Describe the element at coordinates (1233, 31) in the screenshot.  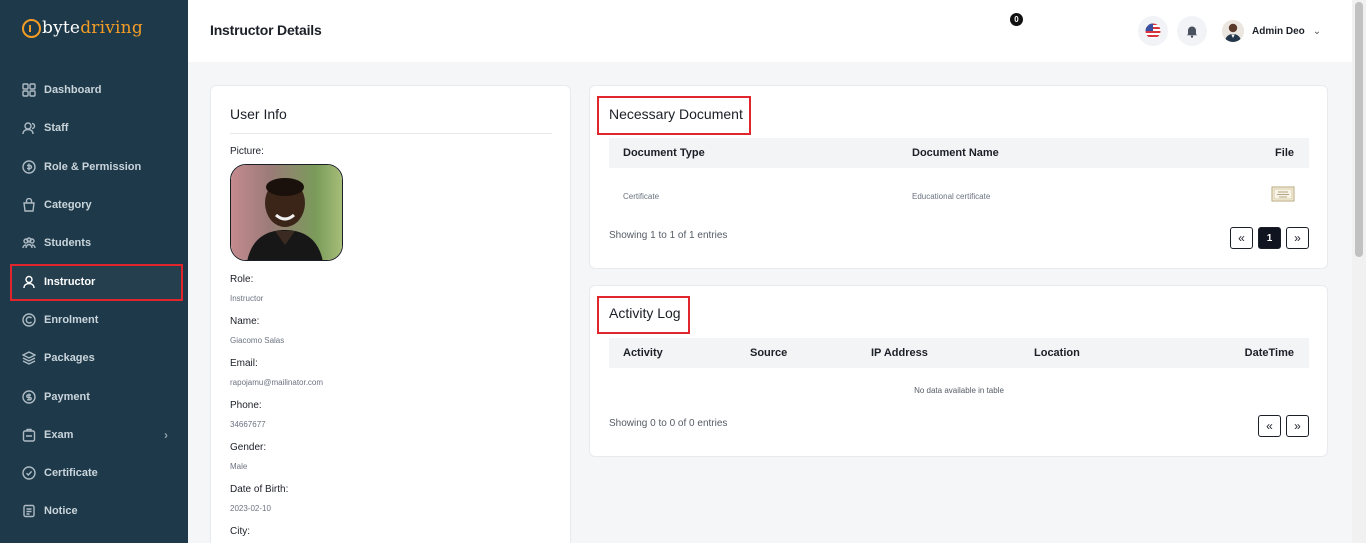
I see `avatar` at that location.